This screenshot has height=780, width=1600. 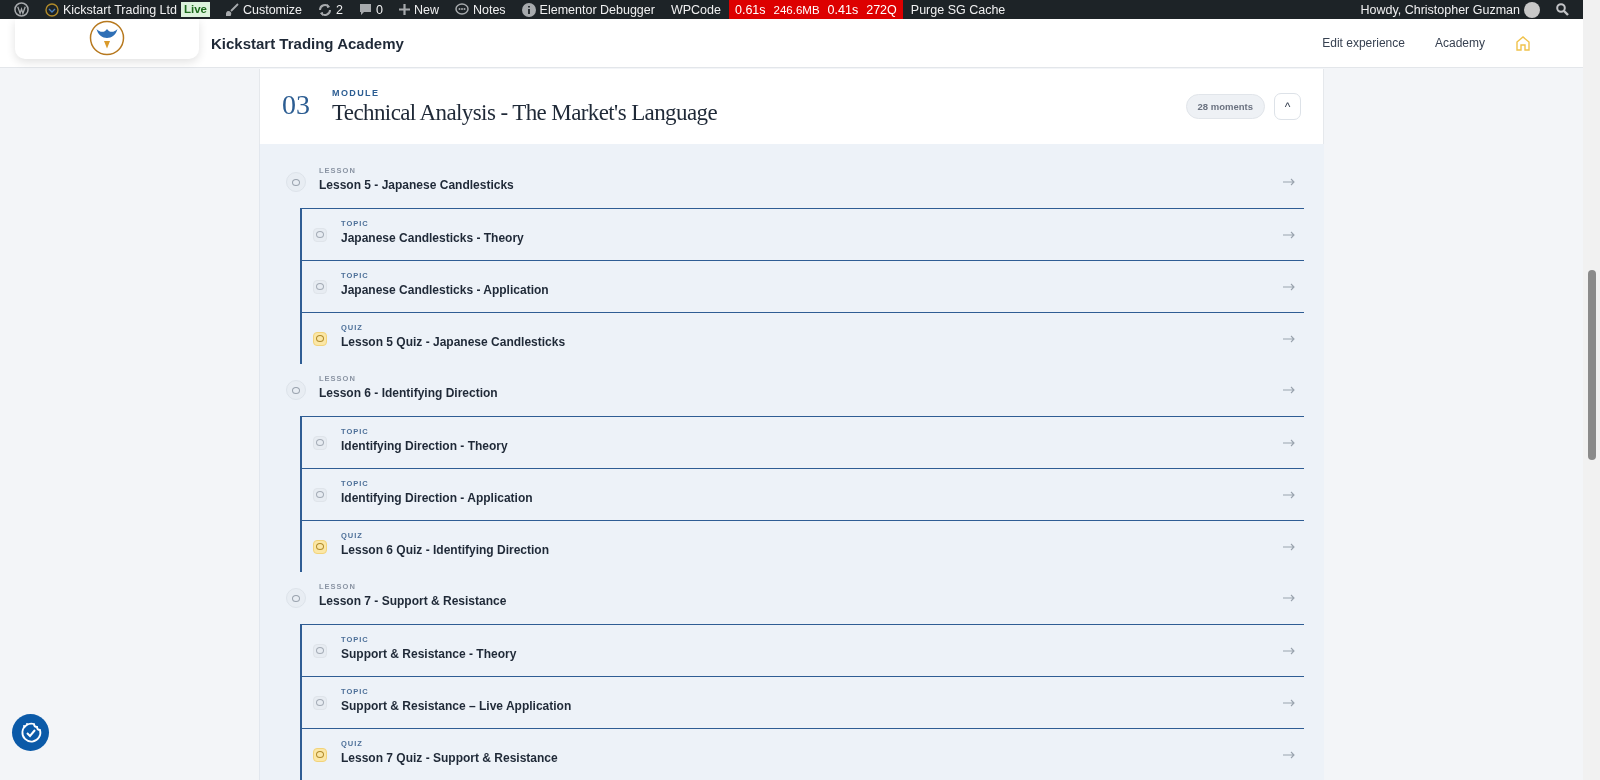 I want to click on nav-link: Academy, so click(x=1459, y=43).